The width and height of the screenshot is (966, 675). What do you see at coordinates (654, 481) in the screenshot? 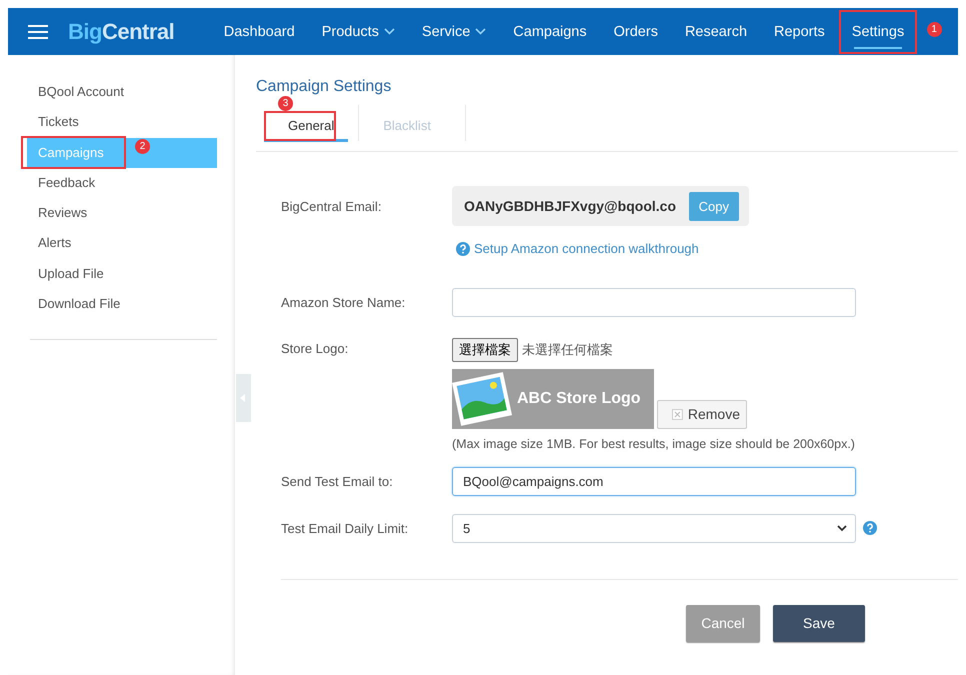
I see `input-field: BQool@campaigns.com` at bounding box center [654, 481].